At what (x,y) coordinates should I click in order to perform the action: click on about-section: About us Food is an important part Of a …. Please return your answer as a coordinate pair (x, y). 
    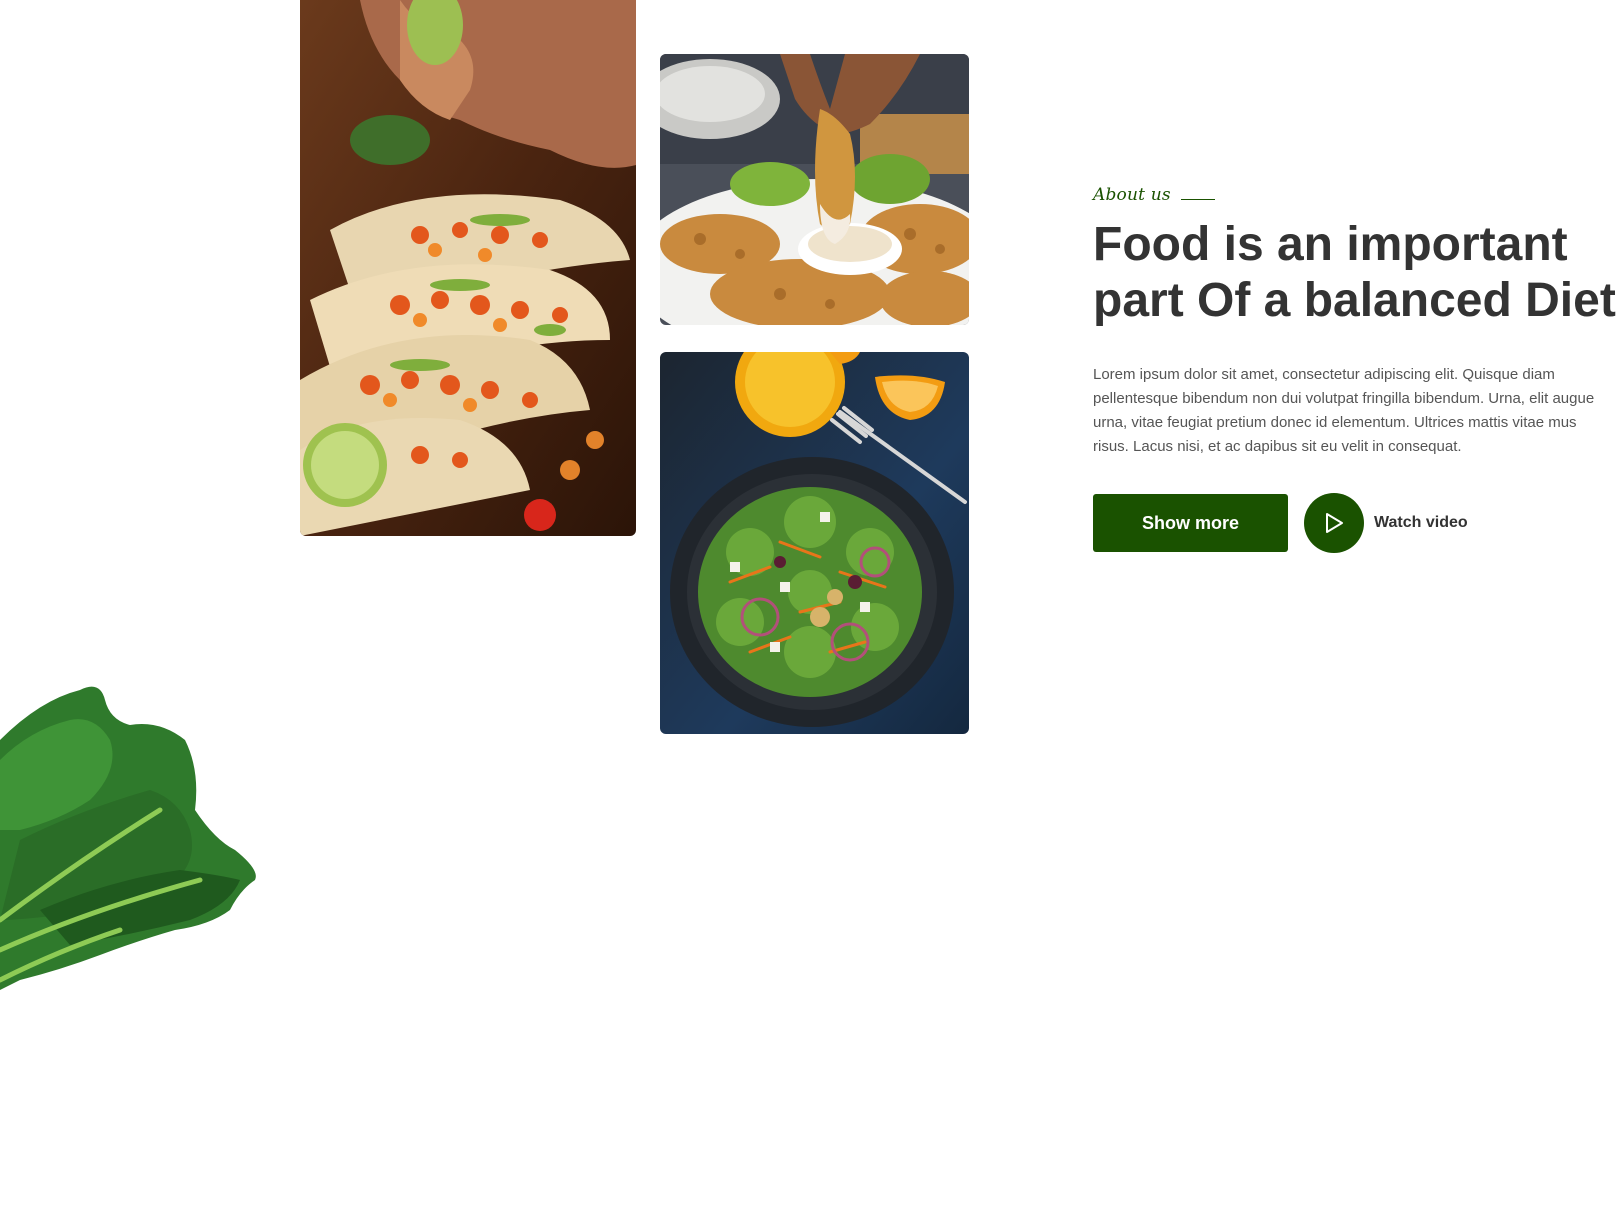
    Looking at the image, I should click on (1354, 368).